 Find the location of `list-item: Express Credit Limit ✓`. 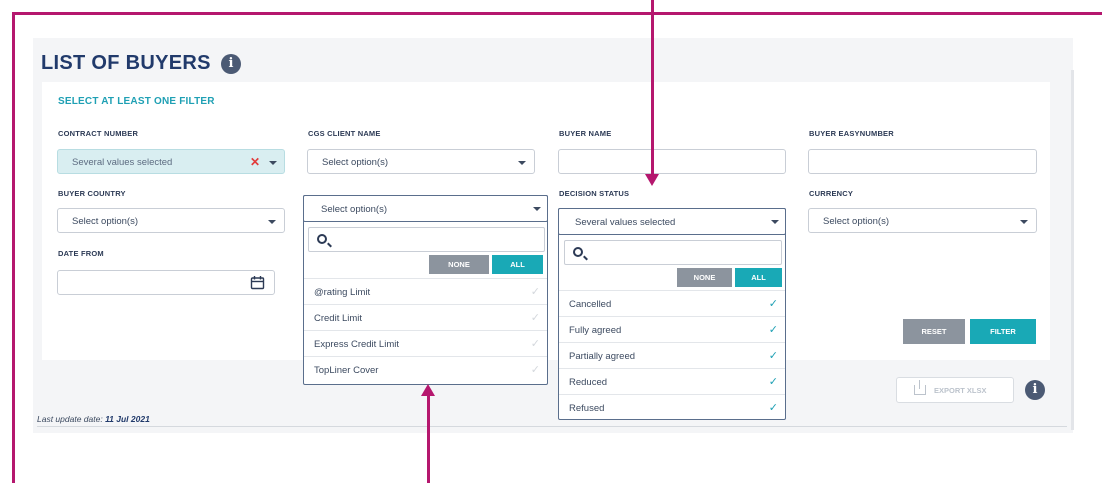

list-item: Express Credit Limit ✓ is located at coordinates (425, 343).